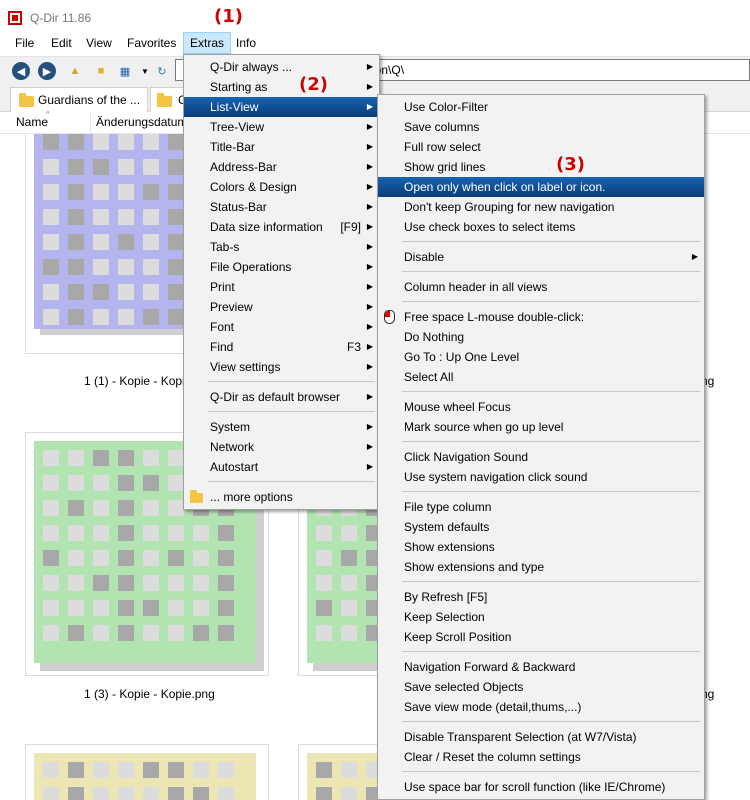 This screenshot has width=750, height=800. What do you see at coordinates (541, 527) in the screenshot?
I see `menu-item-system-defaults: System defaults` at bounding box center [541, 527].